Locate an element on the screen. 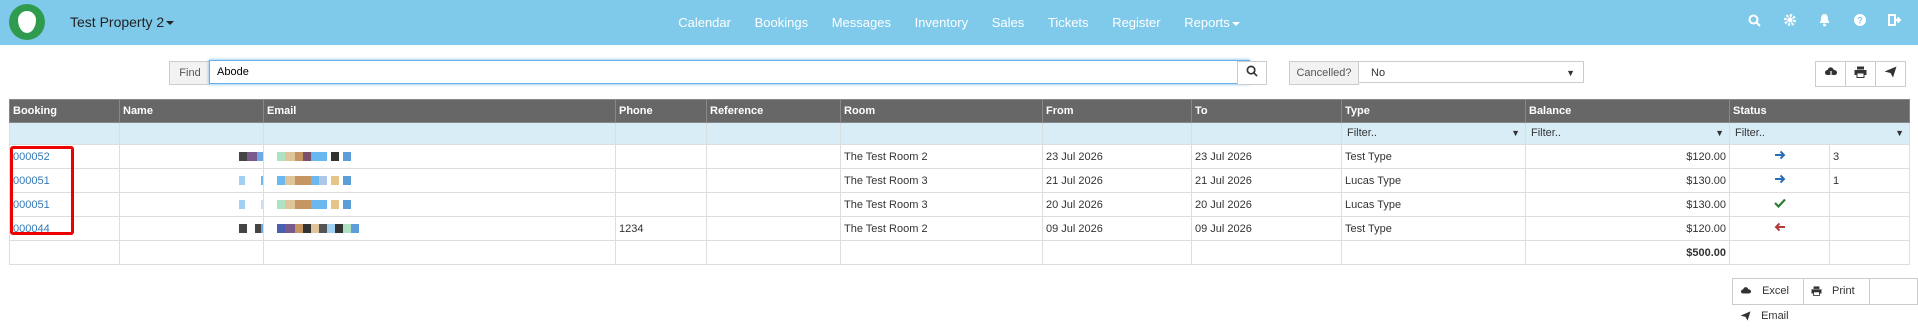 The image size is (1918, 329). toolbar-buttons is located at coordinates (1860, 74).